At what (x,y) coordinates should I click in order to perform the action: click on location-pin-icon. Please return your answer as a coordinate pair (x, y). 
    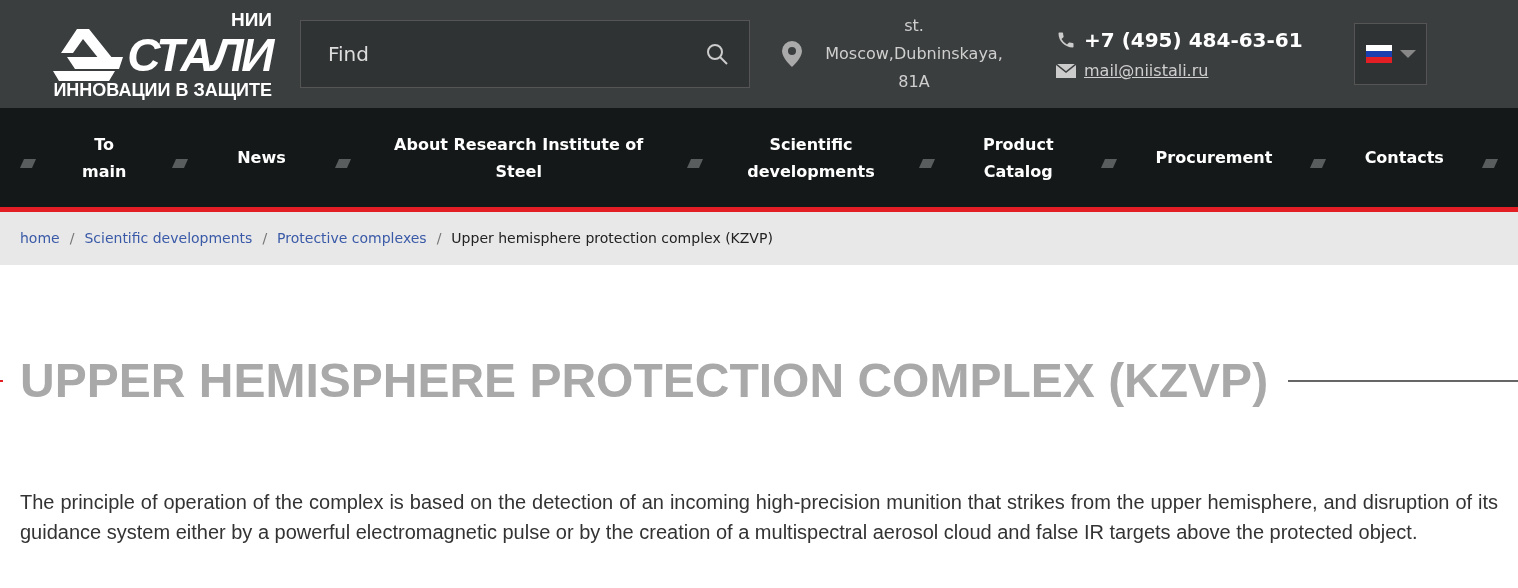
    Looking at the image, I should click on (792, 54).